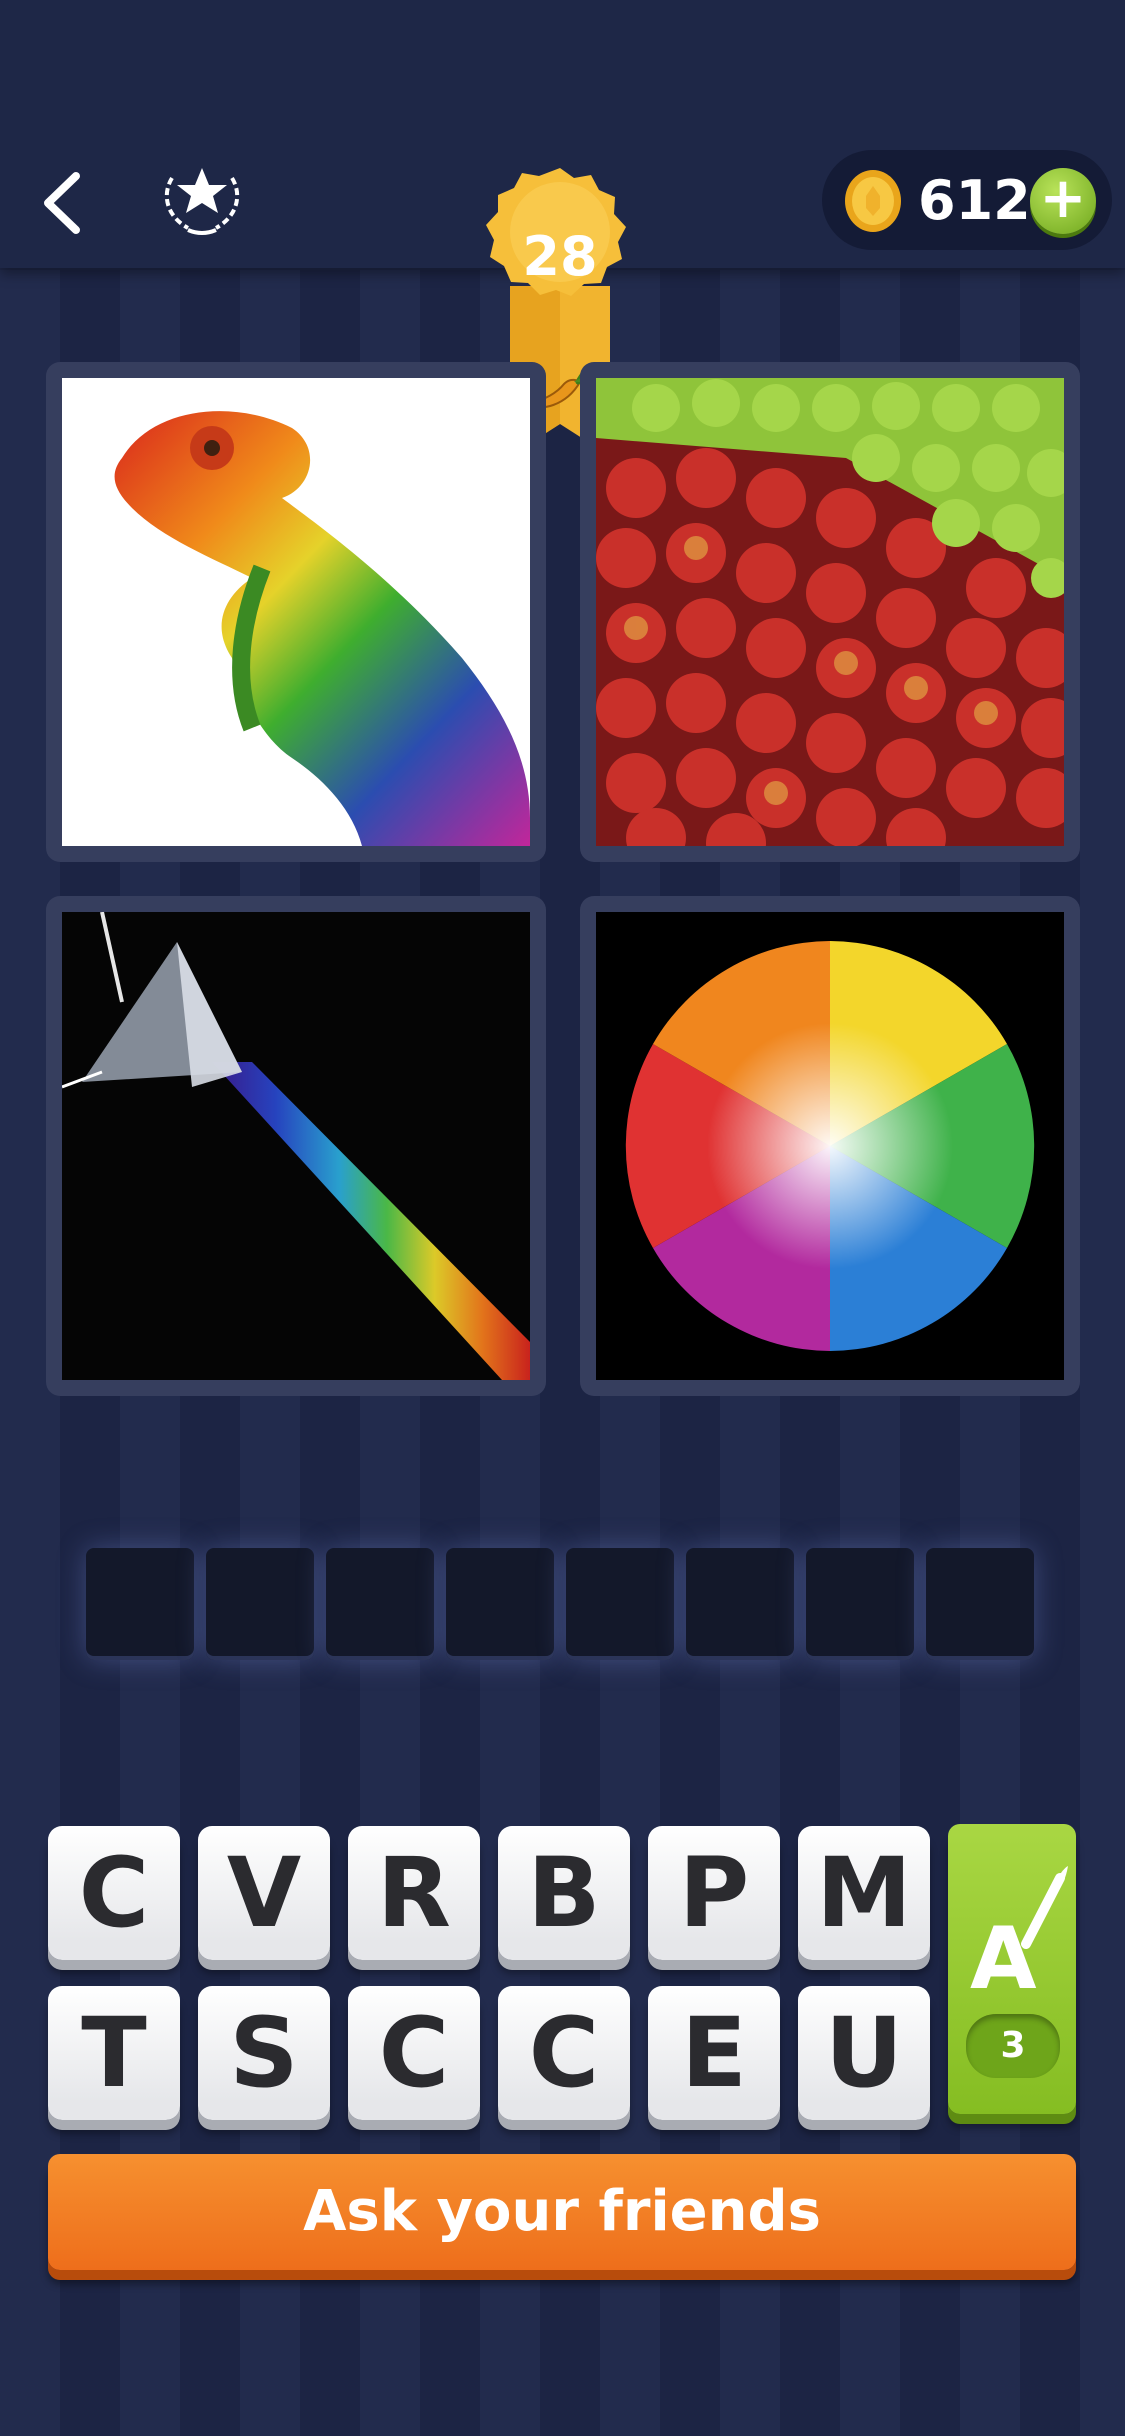  I want to click on answer-slots, so click(563, 1606).